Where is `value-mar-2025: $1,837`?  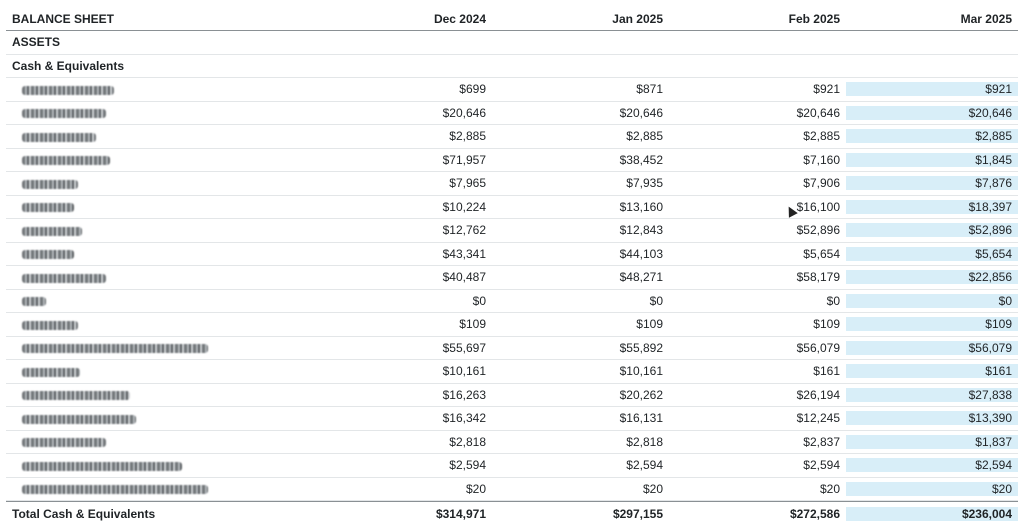 value-mar-2025: $1,837 is located at coordinates (932, 441).